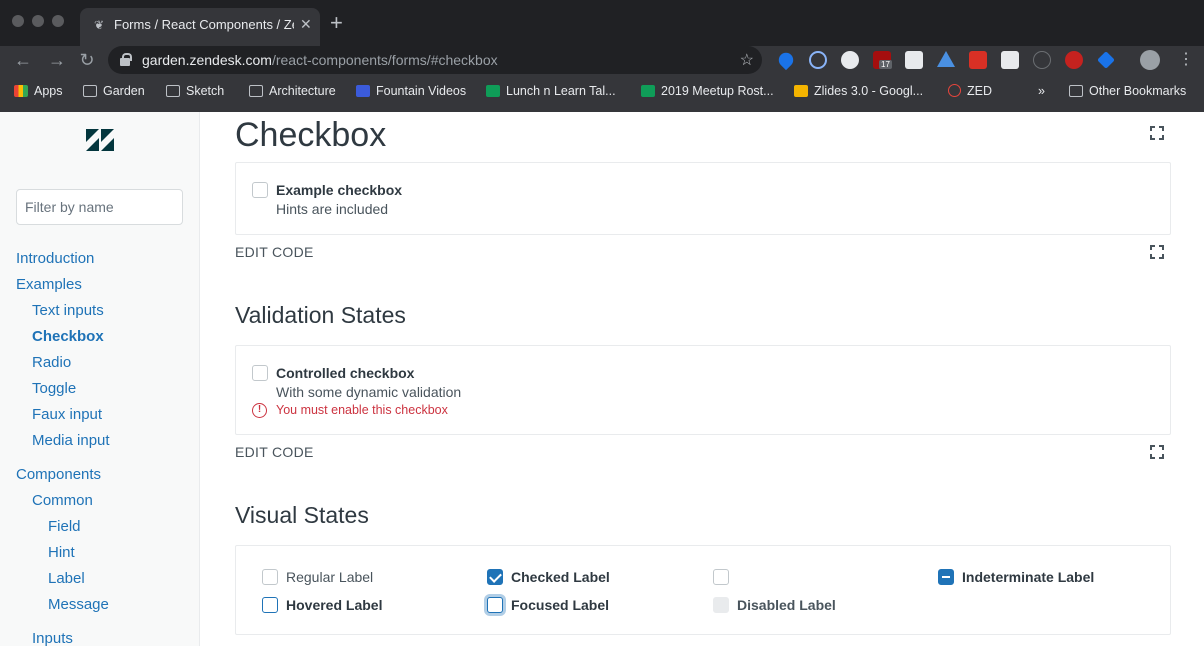 This screenshot has width=1204, height=647. What do you see at coordinates (914, 60) in the screenshot?
I see `notes-extension-icon` at bounding box center [914, 60].